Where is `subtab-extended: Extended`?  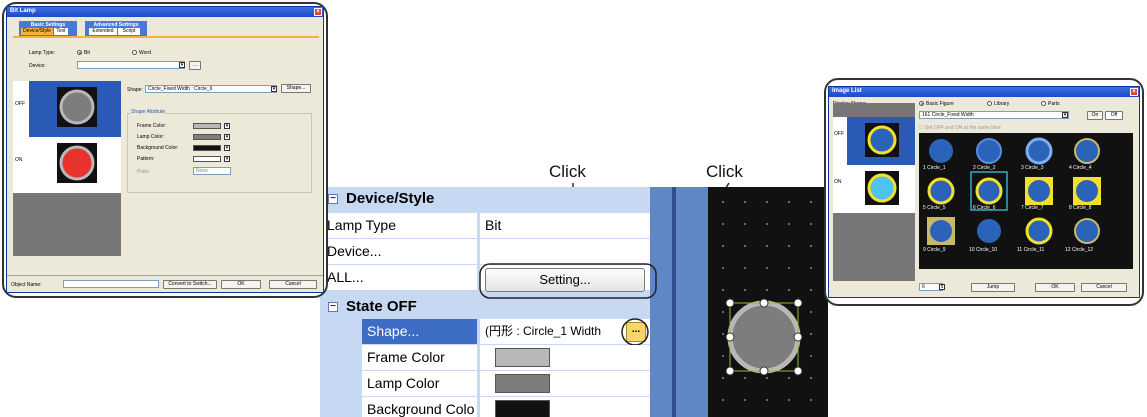 subtab-extended: Extended is located at coordinates (103, 31).